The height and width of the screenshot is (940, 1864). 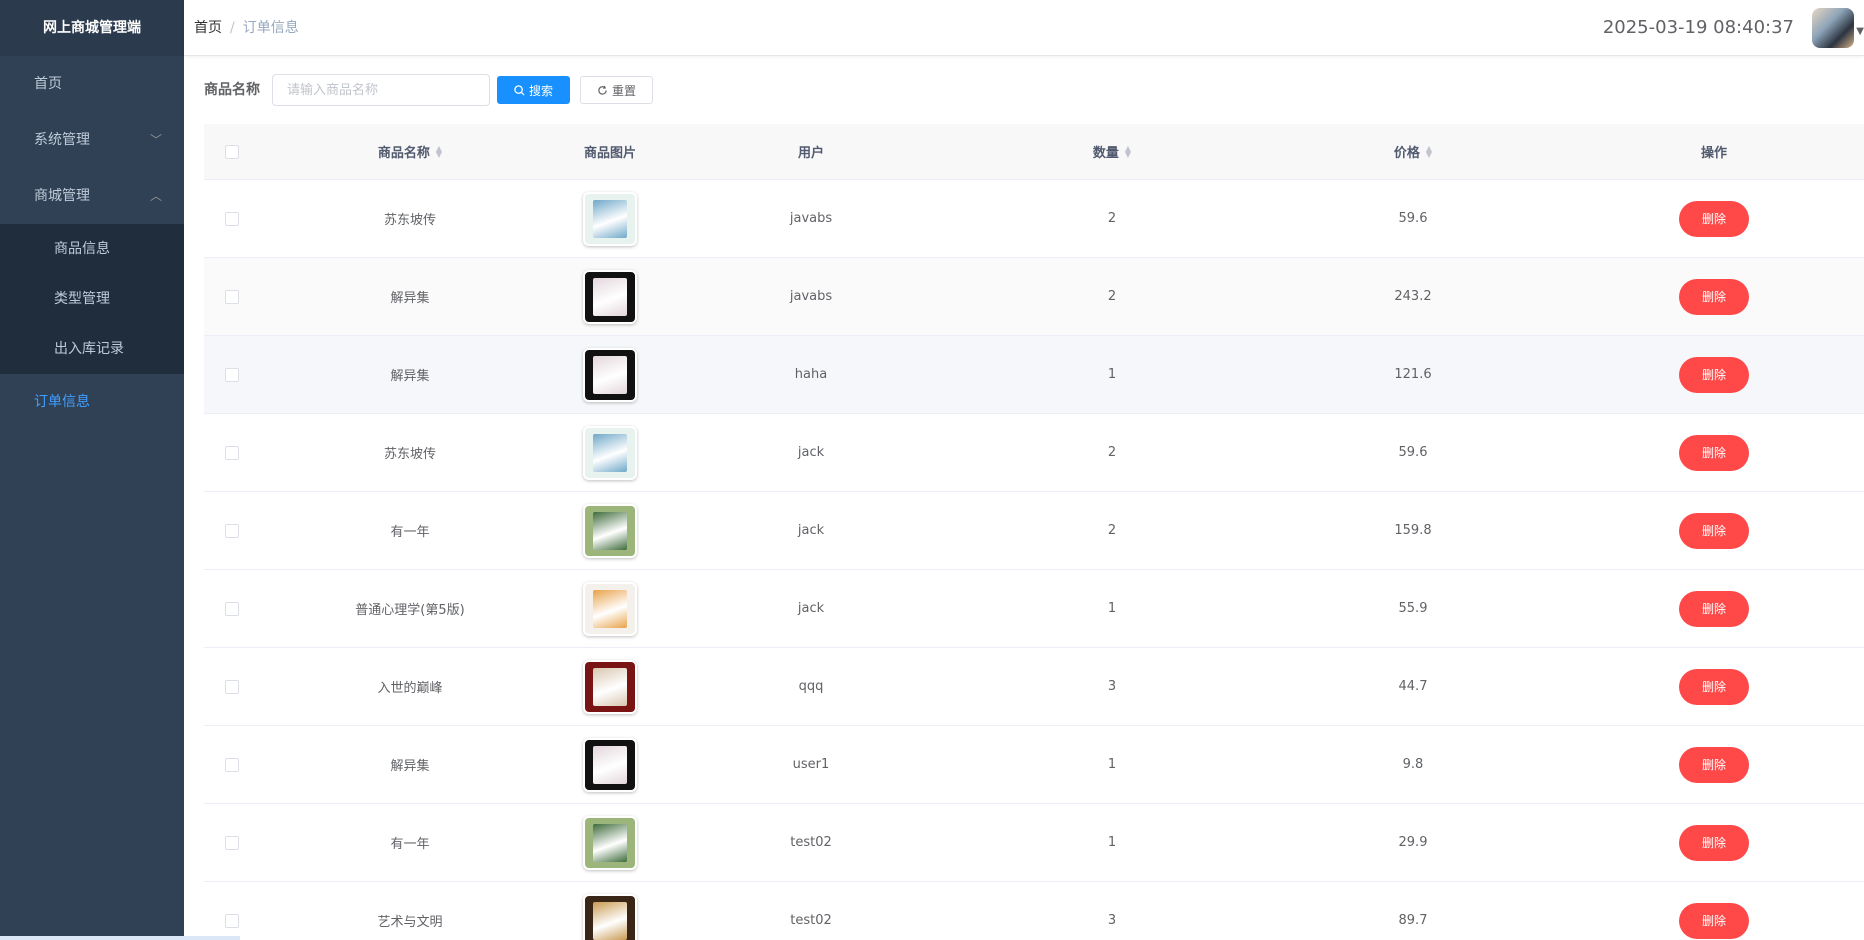 What do you see at coordinates (602, 90) in the screenshot?
I see `refresh-icon` at bounding box center [602, 90].